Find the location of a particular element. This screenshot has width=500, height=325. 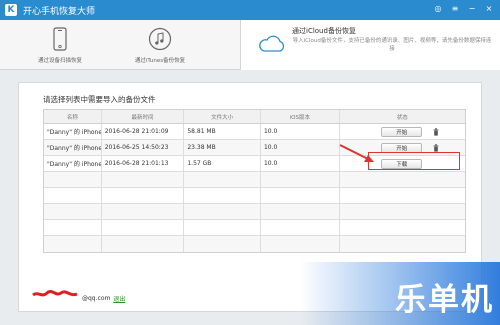

col-name: 名称 is located at coordinates (73, 116).